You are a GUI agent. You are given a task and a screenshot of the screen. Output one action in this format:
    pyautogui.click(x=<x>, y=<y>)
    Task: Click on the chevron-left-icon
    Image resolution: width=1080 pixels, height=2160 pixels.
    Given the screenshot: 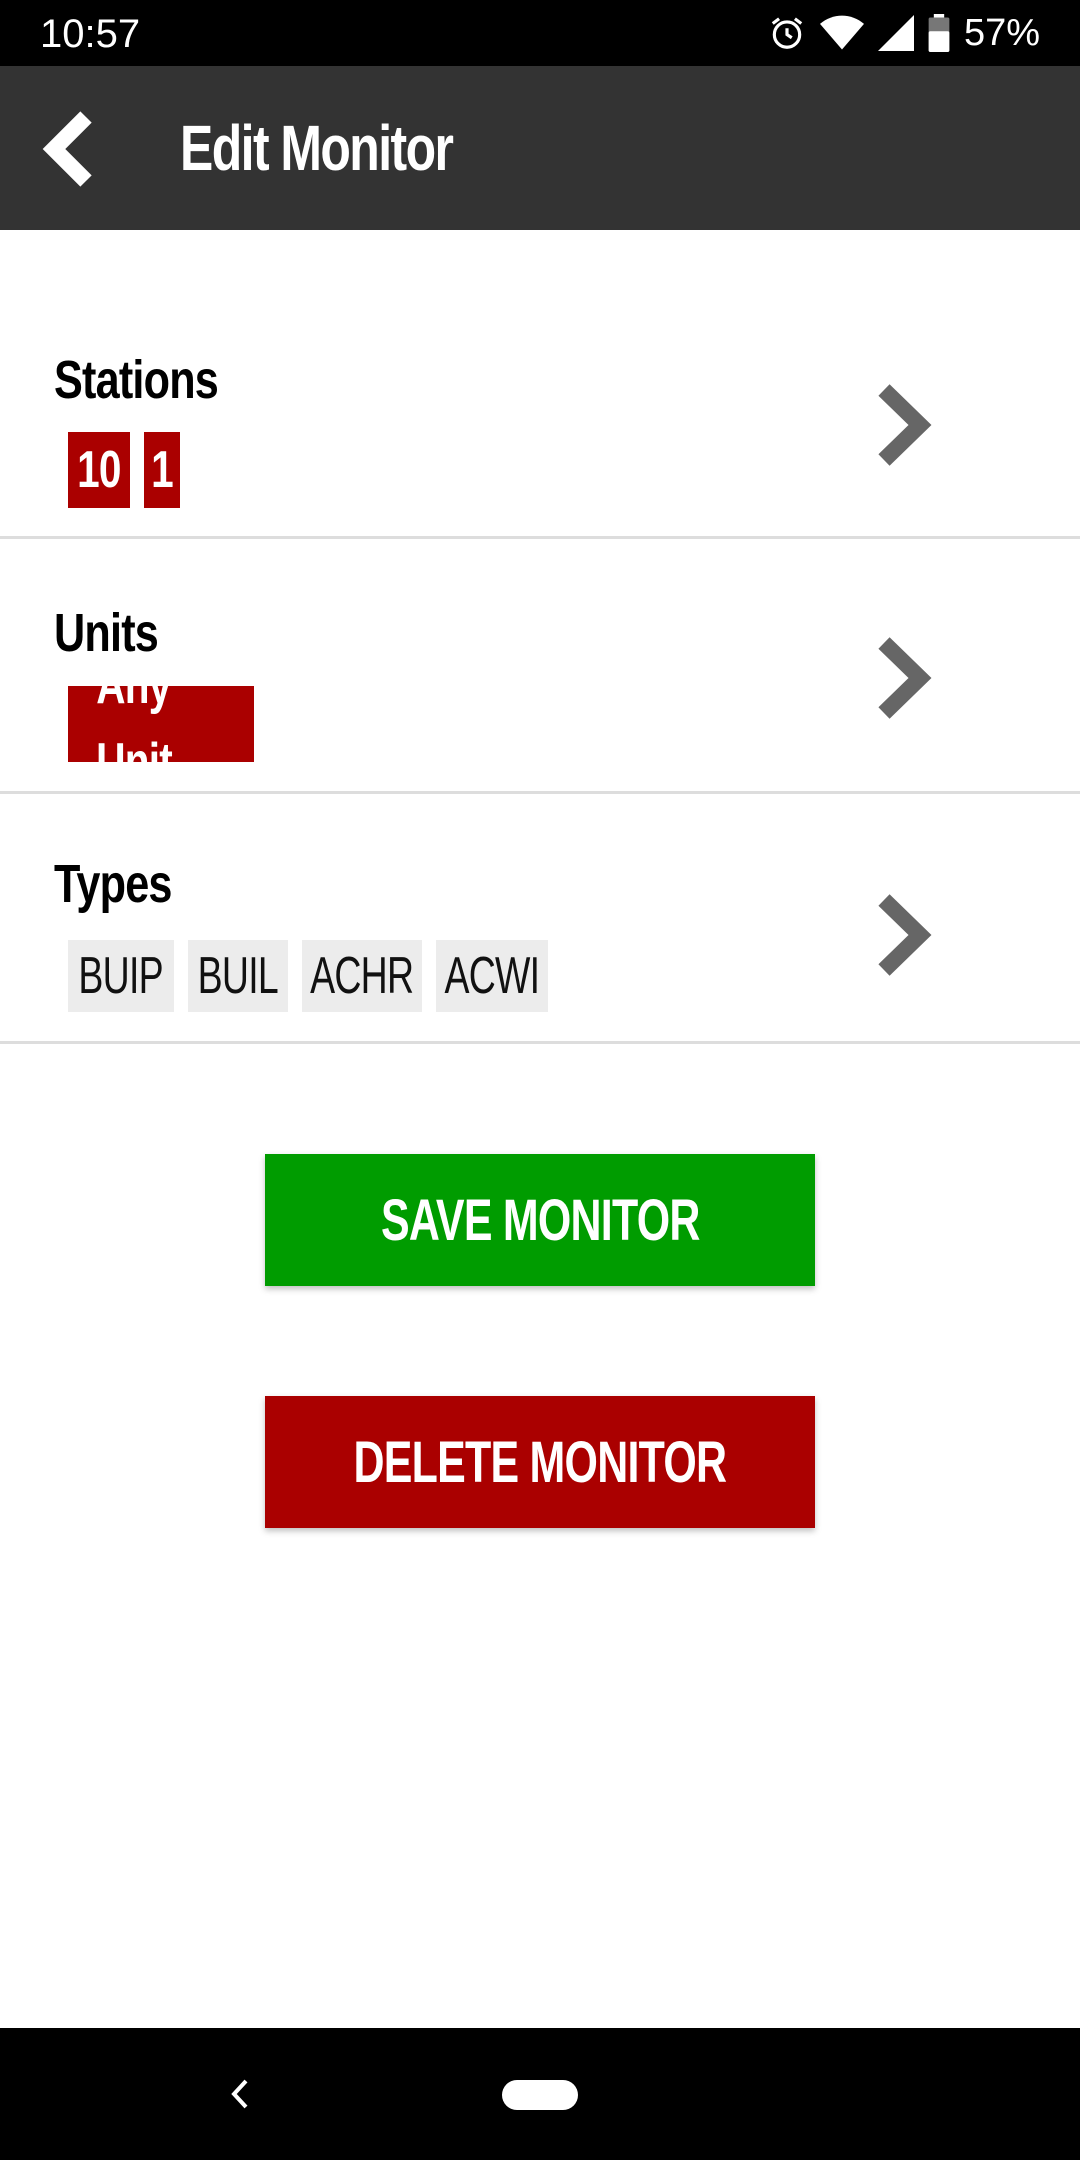 What is the action you would take?
    pyautogui.click(x=67, y=149)
    